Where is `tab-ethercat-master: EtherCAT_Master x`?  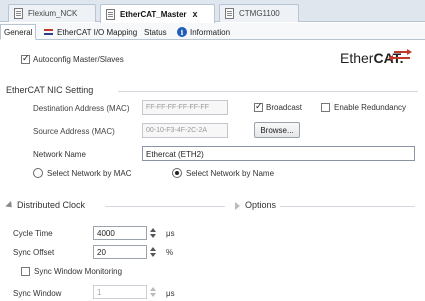
tab-ethercat-master: EtherCAT_Master x is located at coordinates (157, 13).